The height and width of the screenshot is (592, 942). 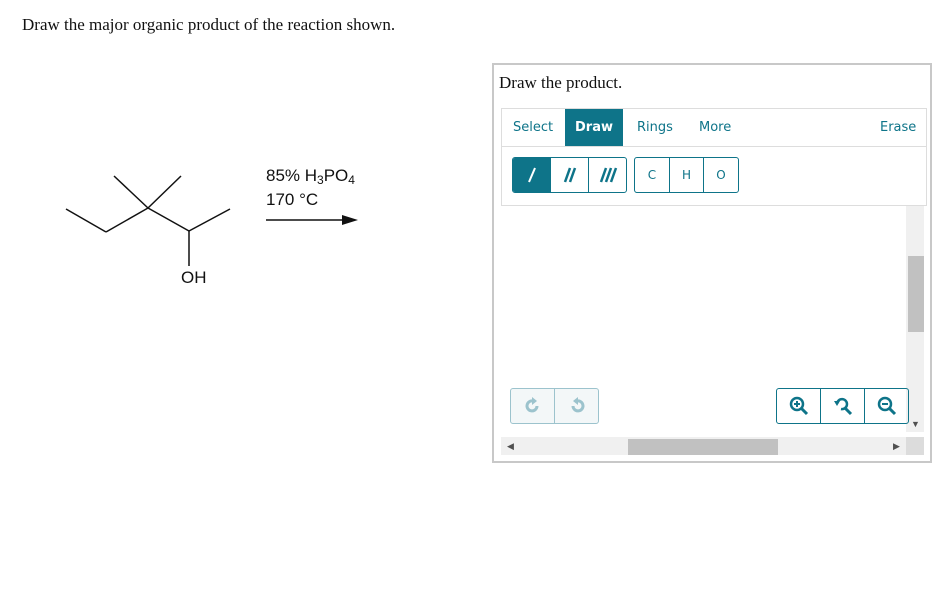 I want to click on double-bond-icon, so click(x=569, y=175).